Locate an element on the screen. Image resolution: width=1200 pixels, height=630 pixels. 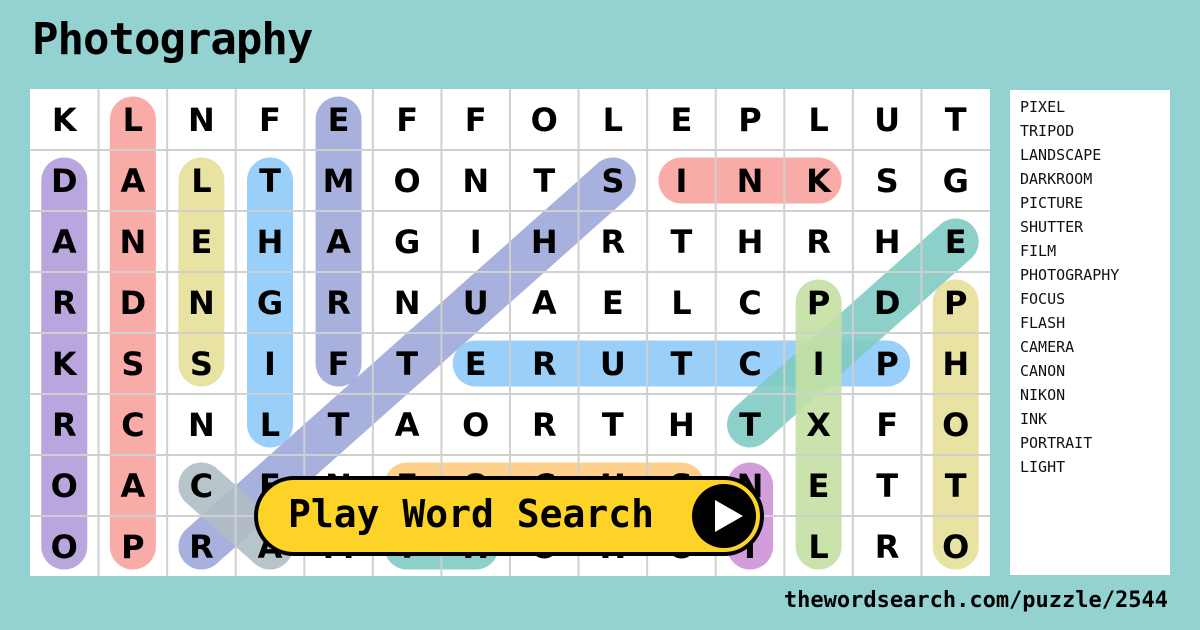
footer-url: thewordsearch.com/puzzle/2544 is located at coordinates (976, 600).